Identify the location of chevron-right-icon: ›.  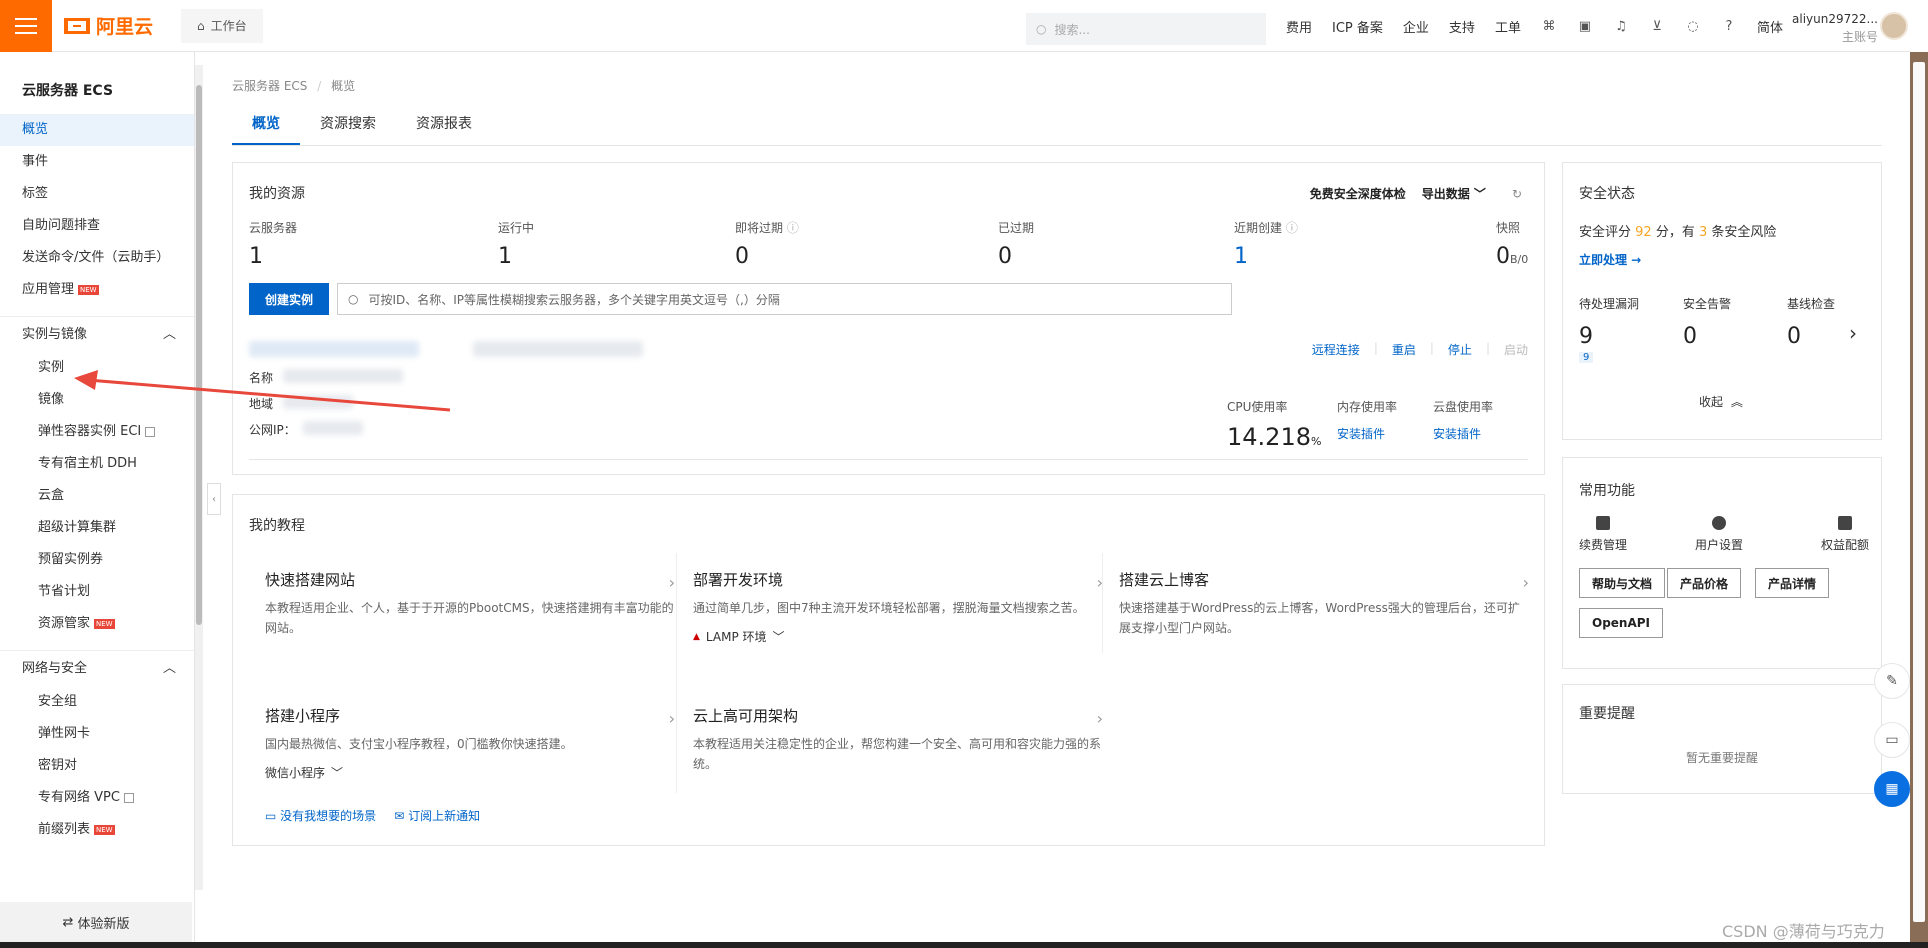
(1853, 333).